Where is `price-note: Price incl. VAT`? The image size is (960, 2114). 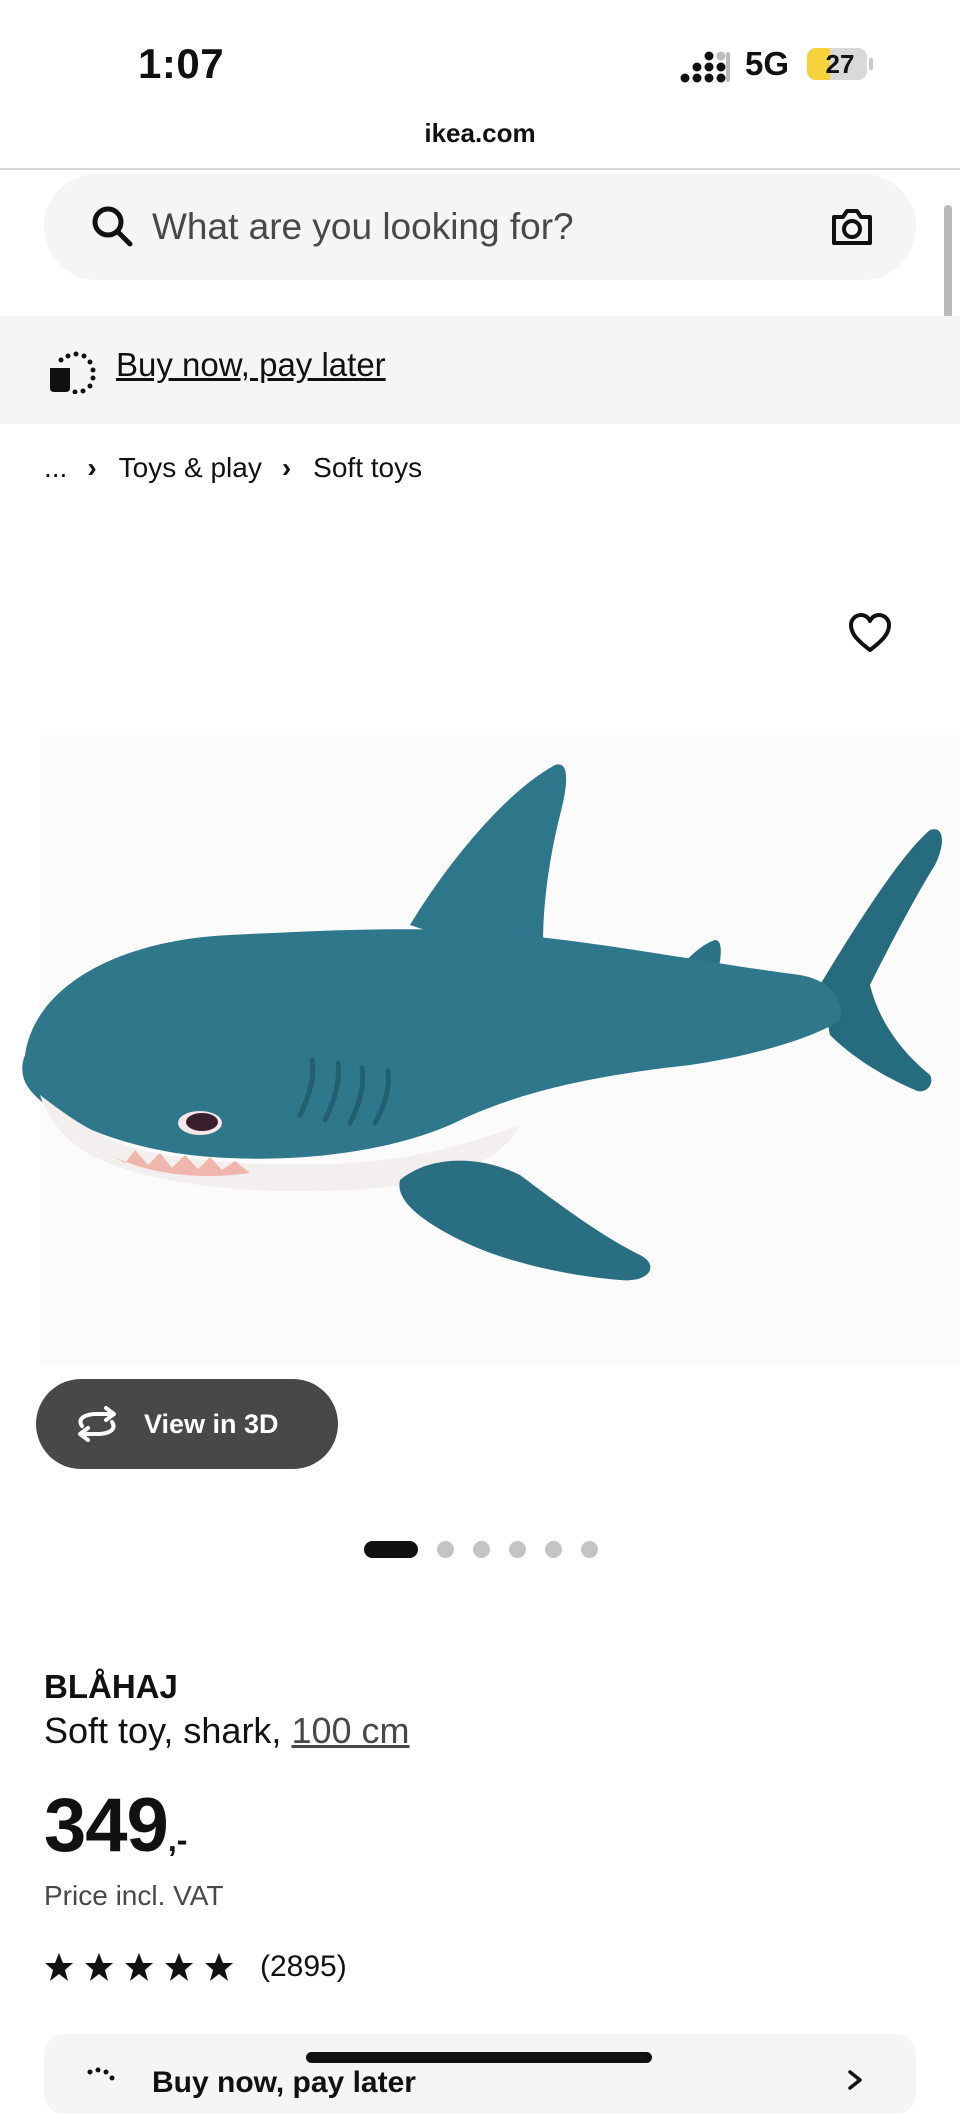
price-note: Price incl. VAT is located at coordinates (134, 1895).